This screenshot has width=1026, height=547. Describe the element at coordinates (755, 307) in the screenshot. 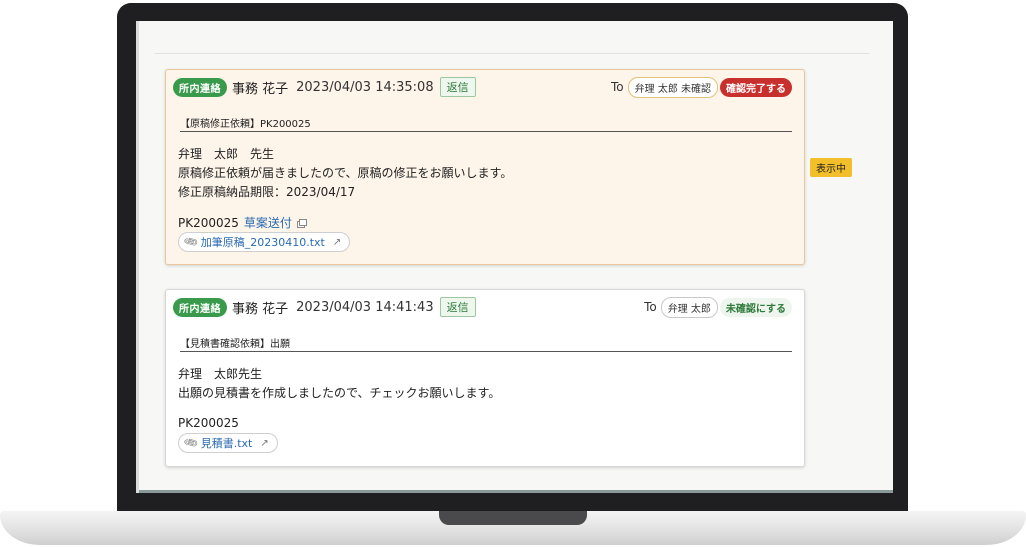

I see `mark-unconfirmed-button: 未確認にする` at that location.